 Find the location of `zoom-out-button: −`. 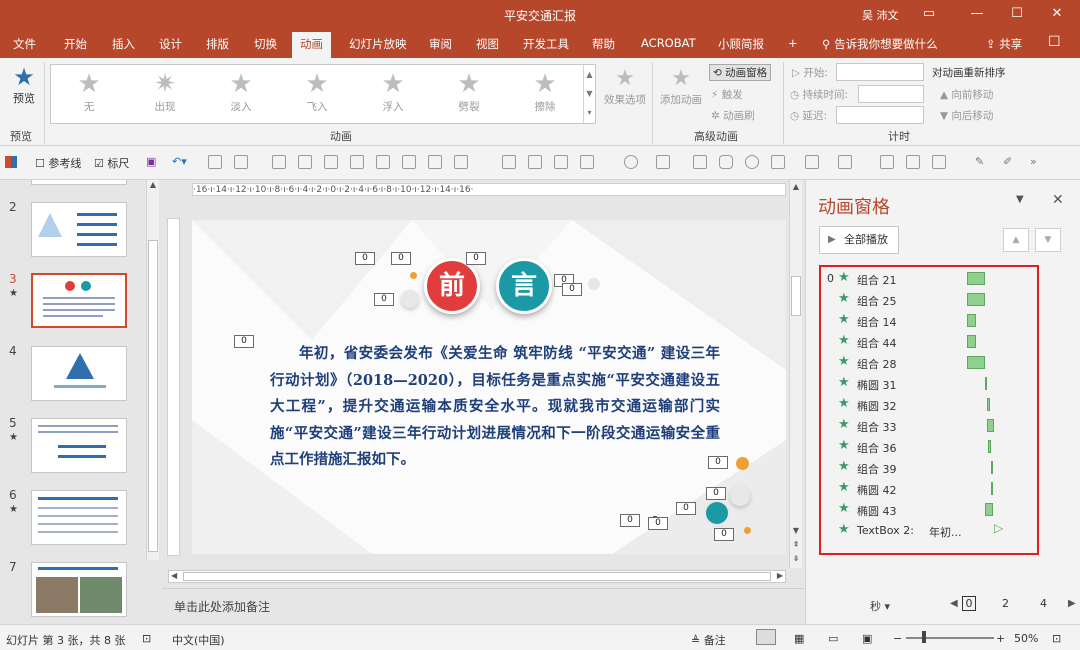

zoom-out-button: − is located at coordinates (897, 638).